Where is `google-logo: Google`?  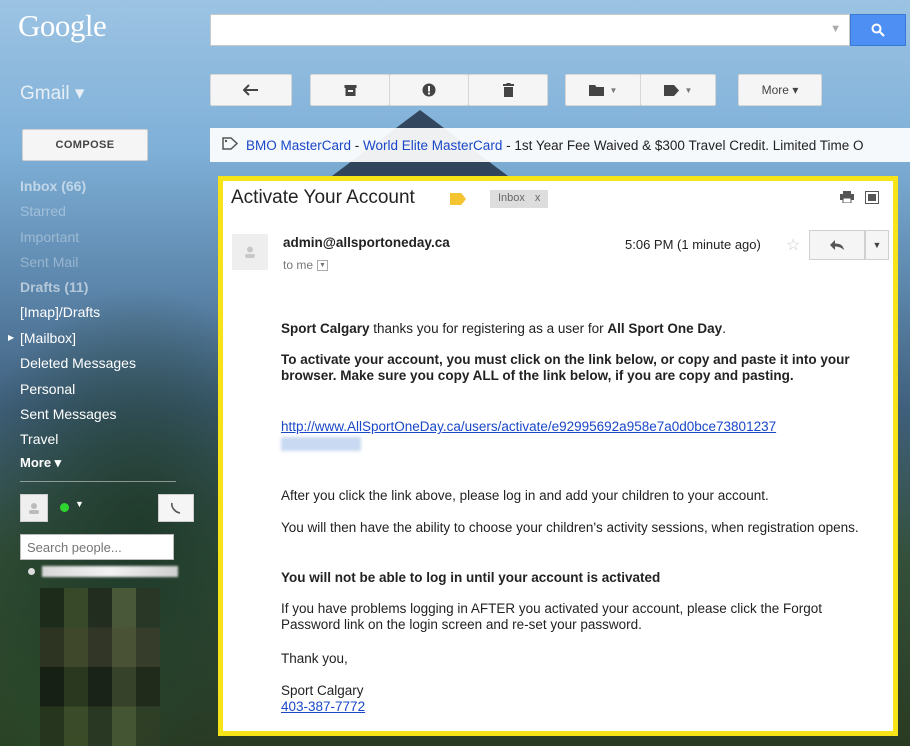 google-logo: Google is located at coordinates (62, 26).